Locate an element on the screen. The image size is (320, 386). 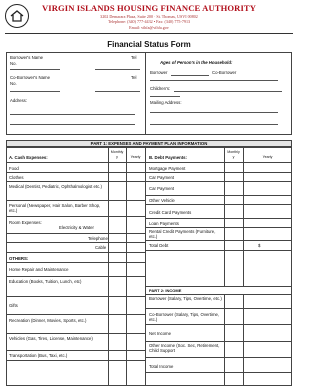
borrower-tel-label: Tel is located at coordinates (134, 57).